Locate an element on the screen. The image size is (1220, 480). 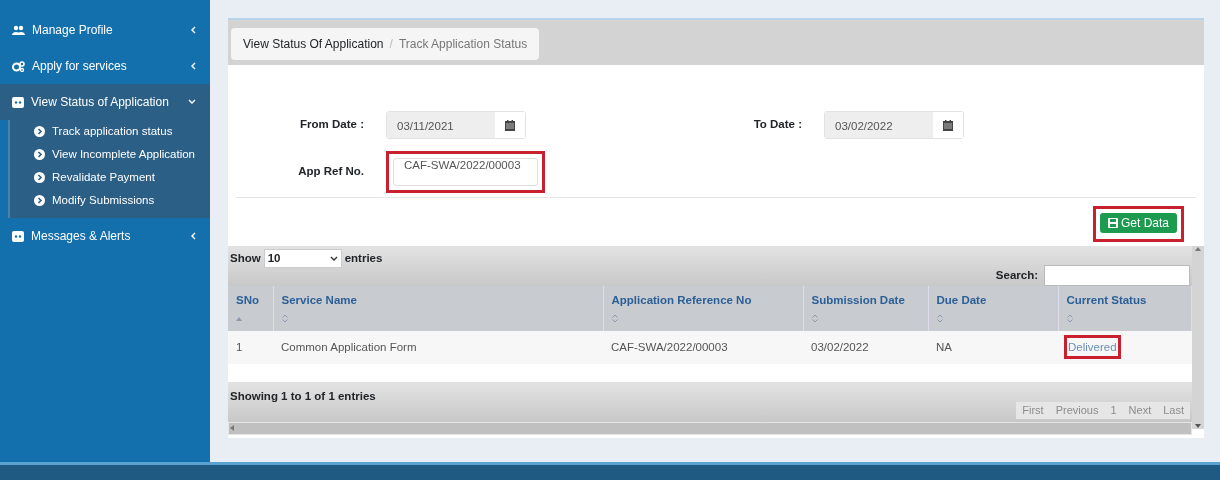
sidebar-item: Apply for services is located at coordinates (105, 66).